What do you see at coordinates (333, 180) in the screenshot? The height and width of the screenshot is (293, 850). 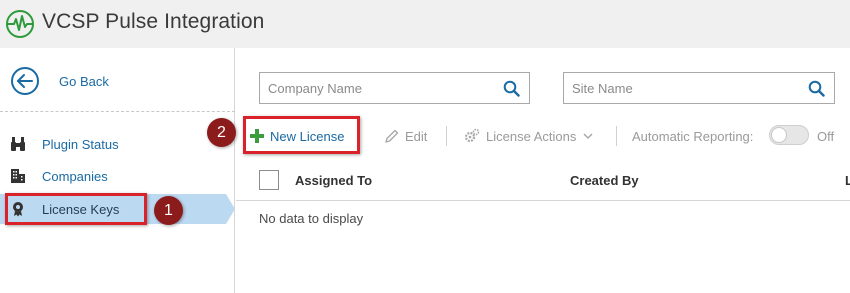 I see `column-header-assigned-to: Assigned To` at bounding box center [333, 180].